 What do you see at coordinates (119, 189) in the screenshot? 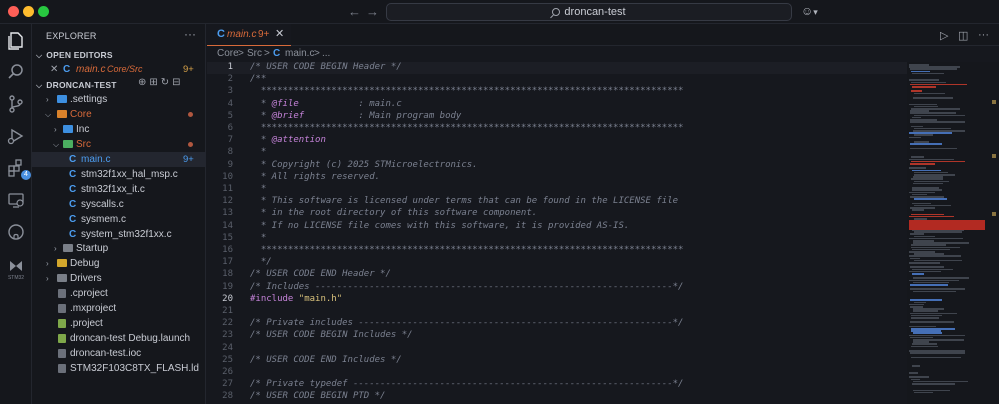
I see `tree-item-it: C stm32f1xx_it.c` at bounding box center [119, 189].